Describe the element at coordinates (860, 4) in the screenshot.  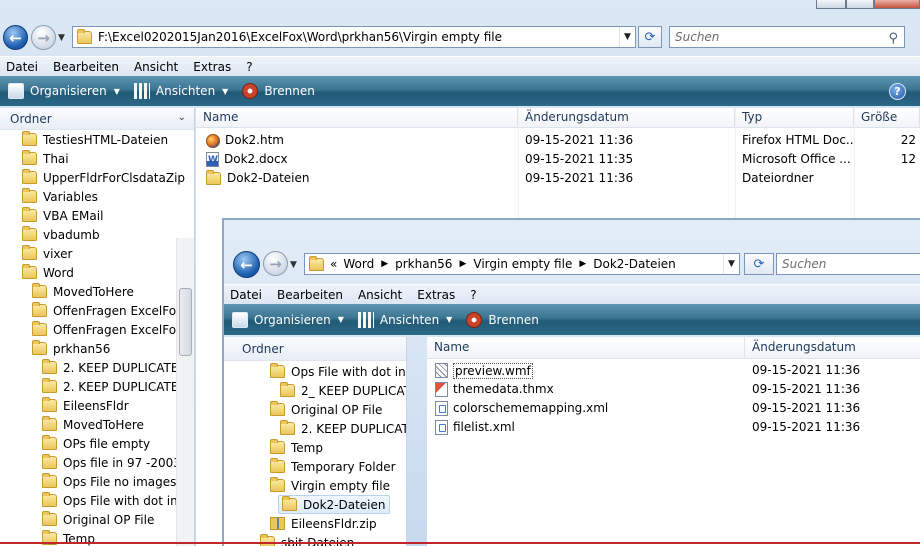
I see `maximize-button` at that location.